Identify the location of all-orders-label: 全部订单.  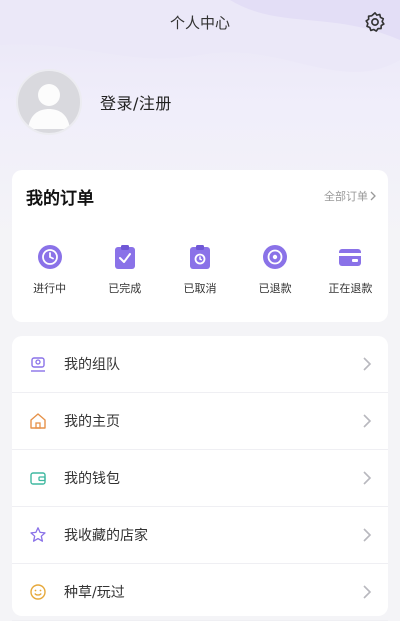
(346, 196).